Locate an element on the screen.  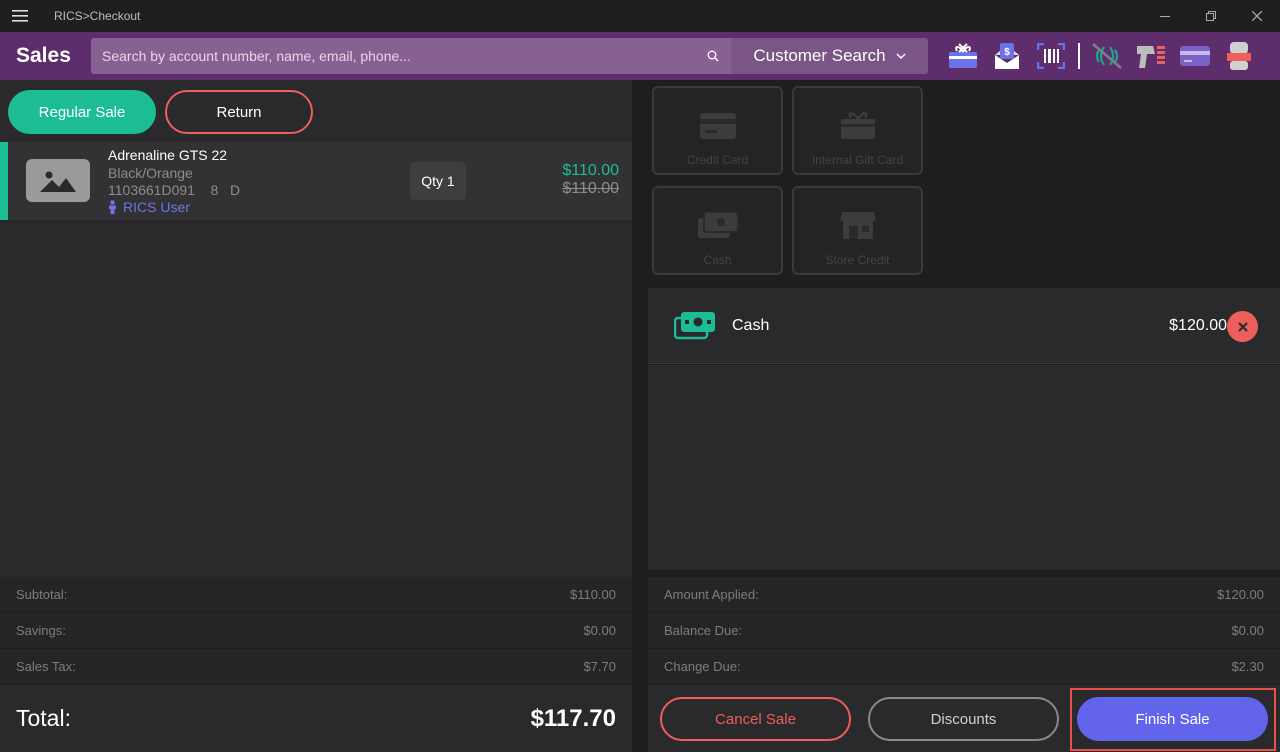
sales-tax-label: Sales Tax: is located at coordinates (46, 666).